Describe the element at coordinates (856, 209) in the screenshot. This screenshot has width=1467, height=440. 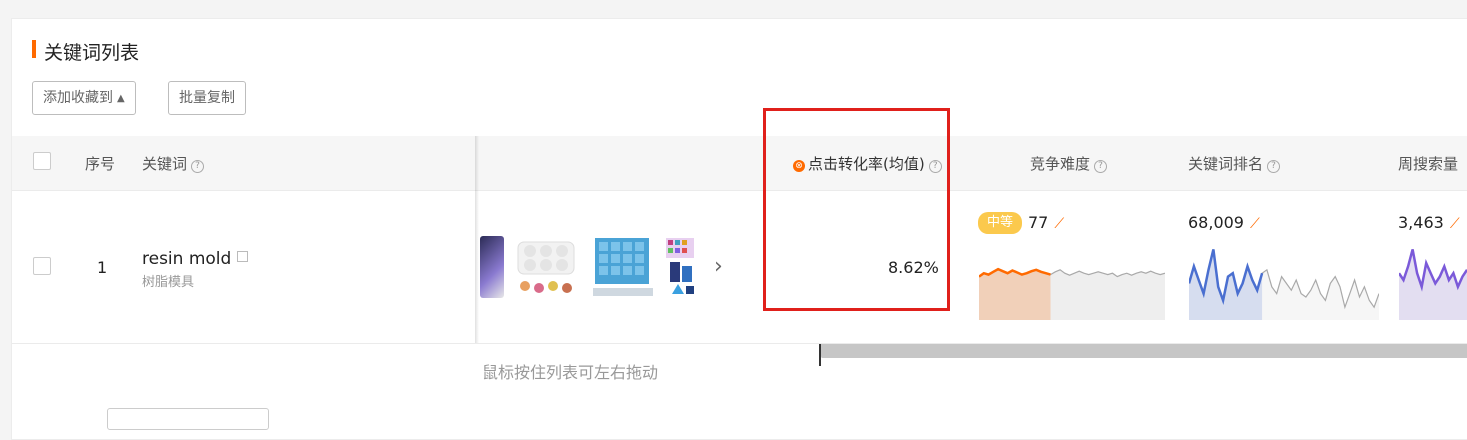
I see `highlight-box` at that location.